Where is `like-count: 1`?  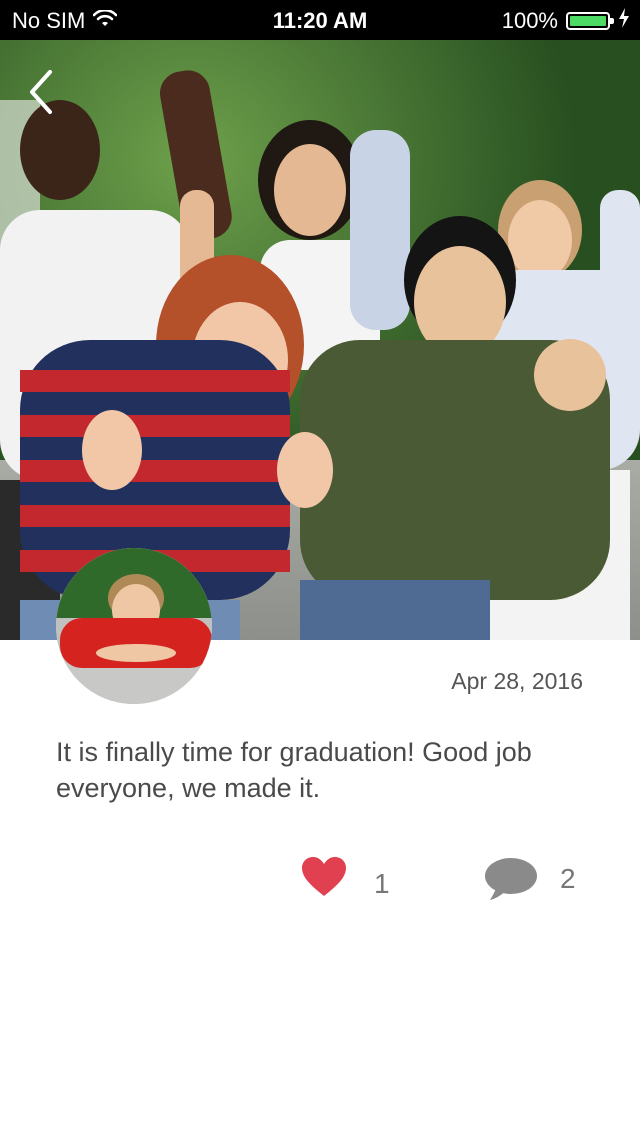 like-count: 1 is located at coordinates (382, 883).